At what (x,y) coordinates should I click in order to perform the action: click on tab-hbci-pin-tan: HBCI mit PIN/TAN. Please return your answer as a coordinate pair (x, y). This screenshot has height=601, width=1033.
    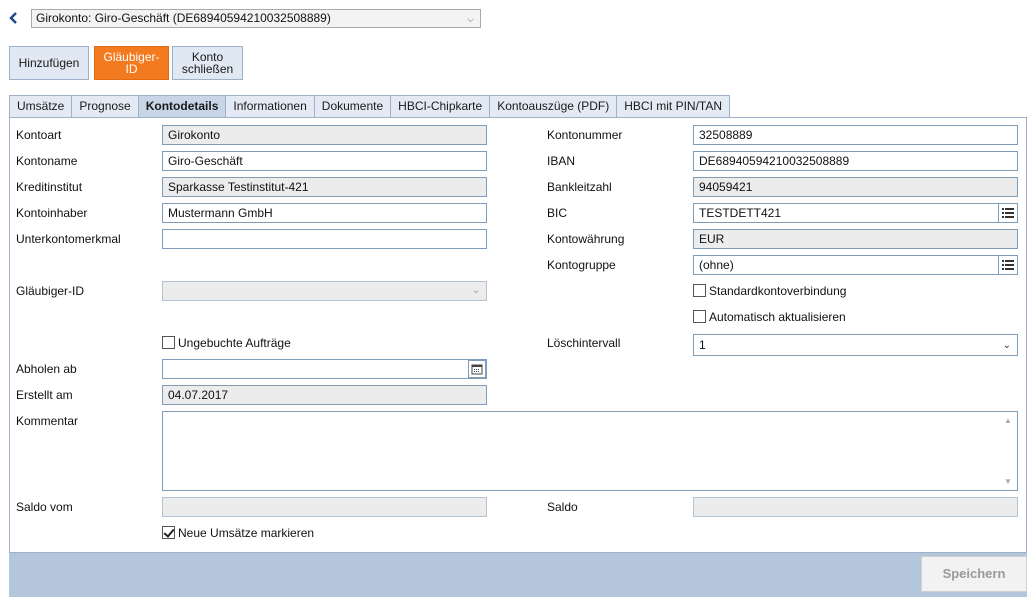
    Looking at the image, I should click on (673, 106).